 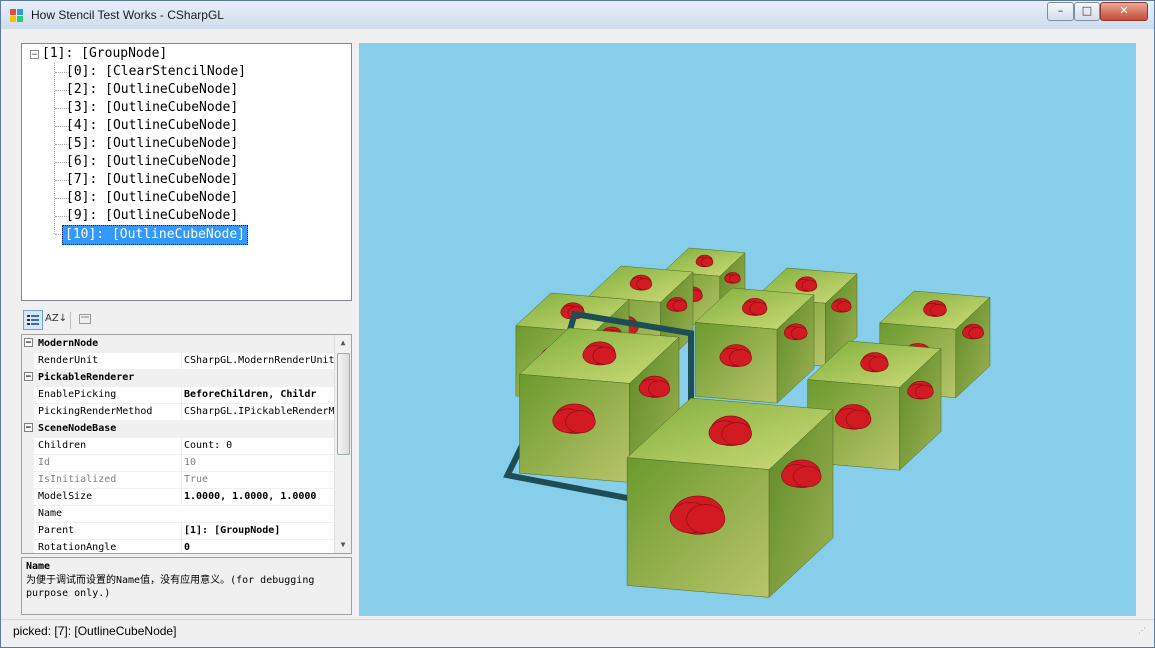 What do you see at coordinates (1060, 11) in the screenshot?
I see `minimize-button: –` at bounding box center [1060, 11].